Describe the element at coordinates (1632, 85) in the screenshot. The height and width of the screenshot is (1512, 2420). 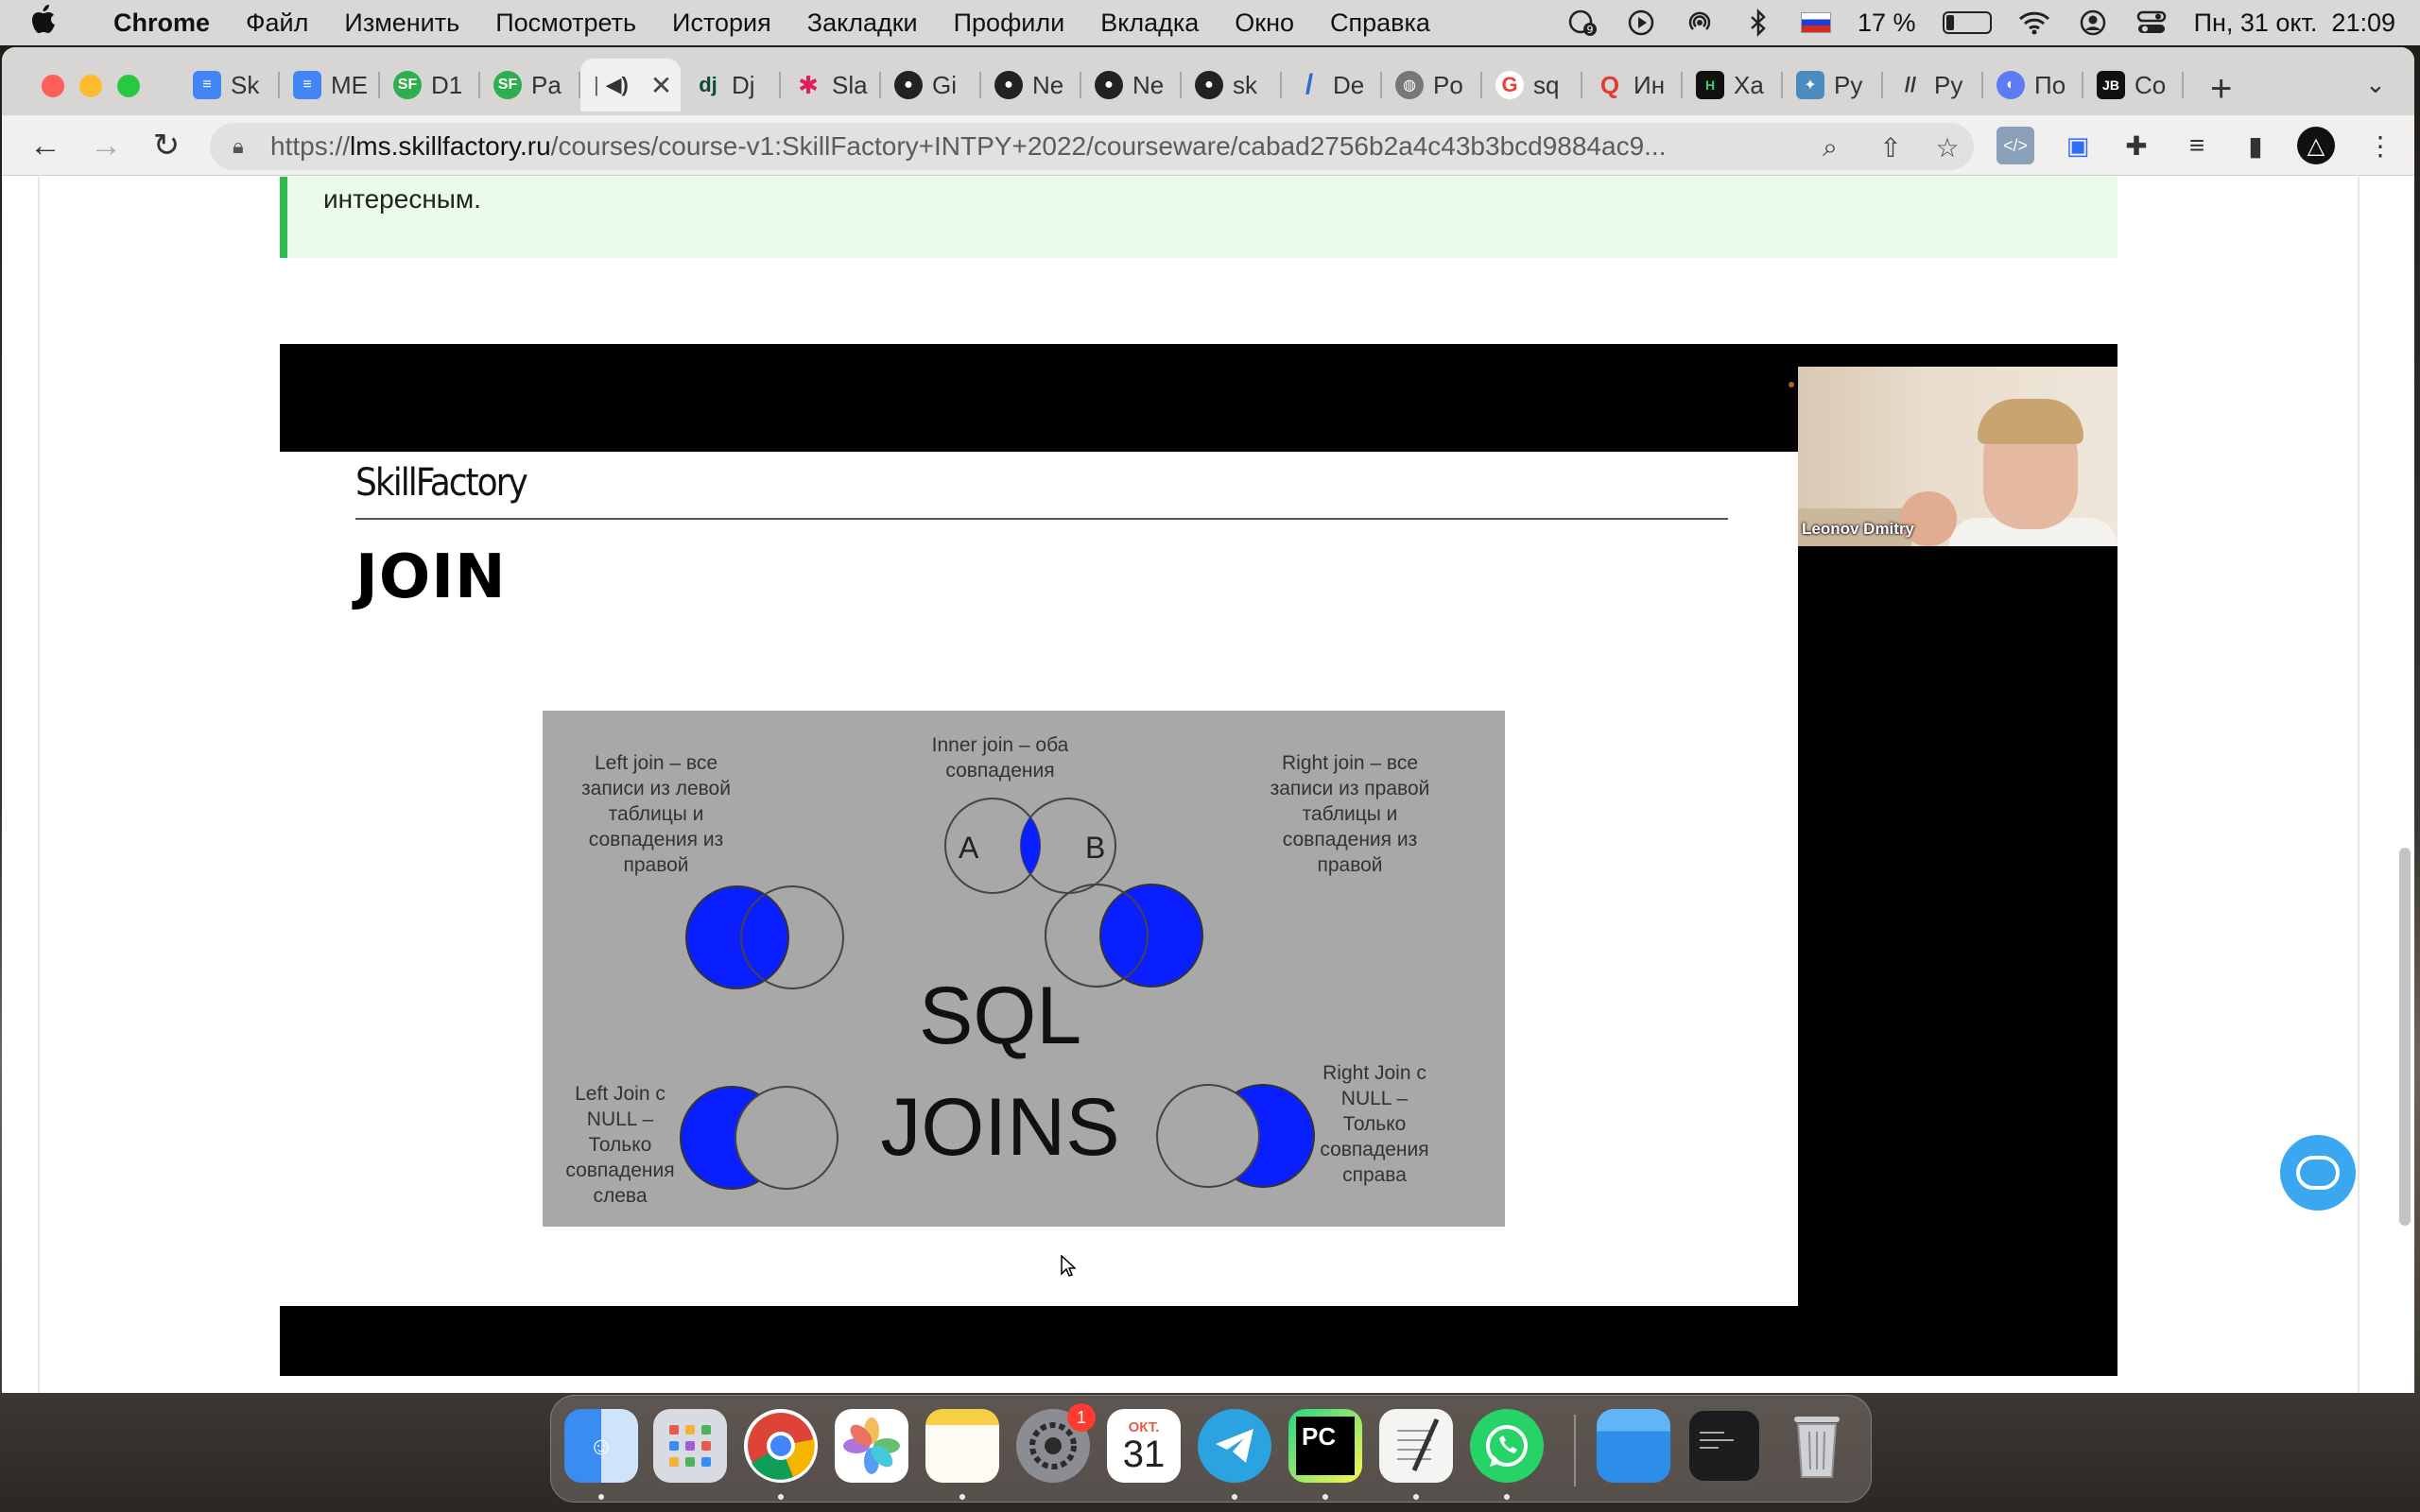
I see `tab-search: Q Ин` at that location.